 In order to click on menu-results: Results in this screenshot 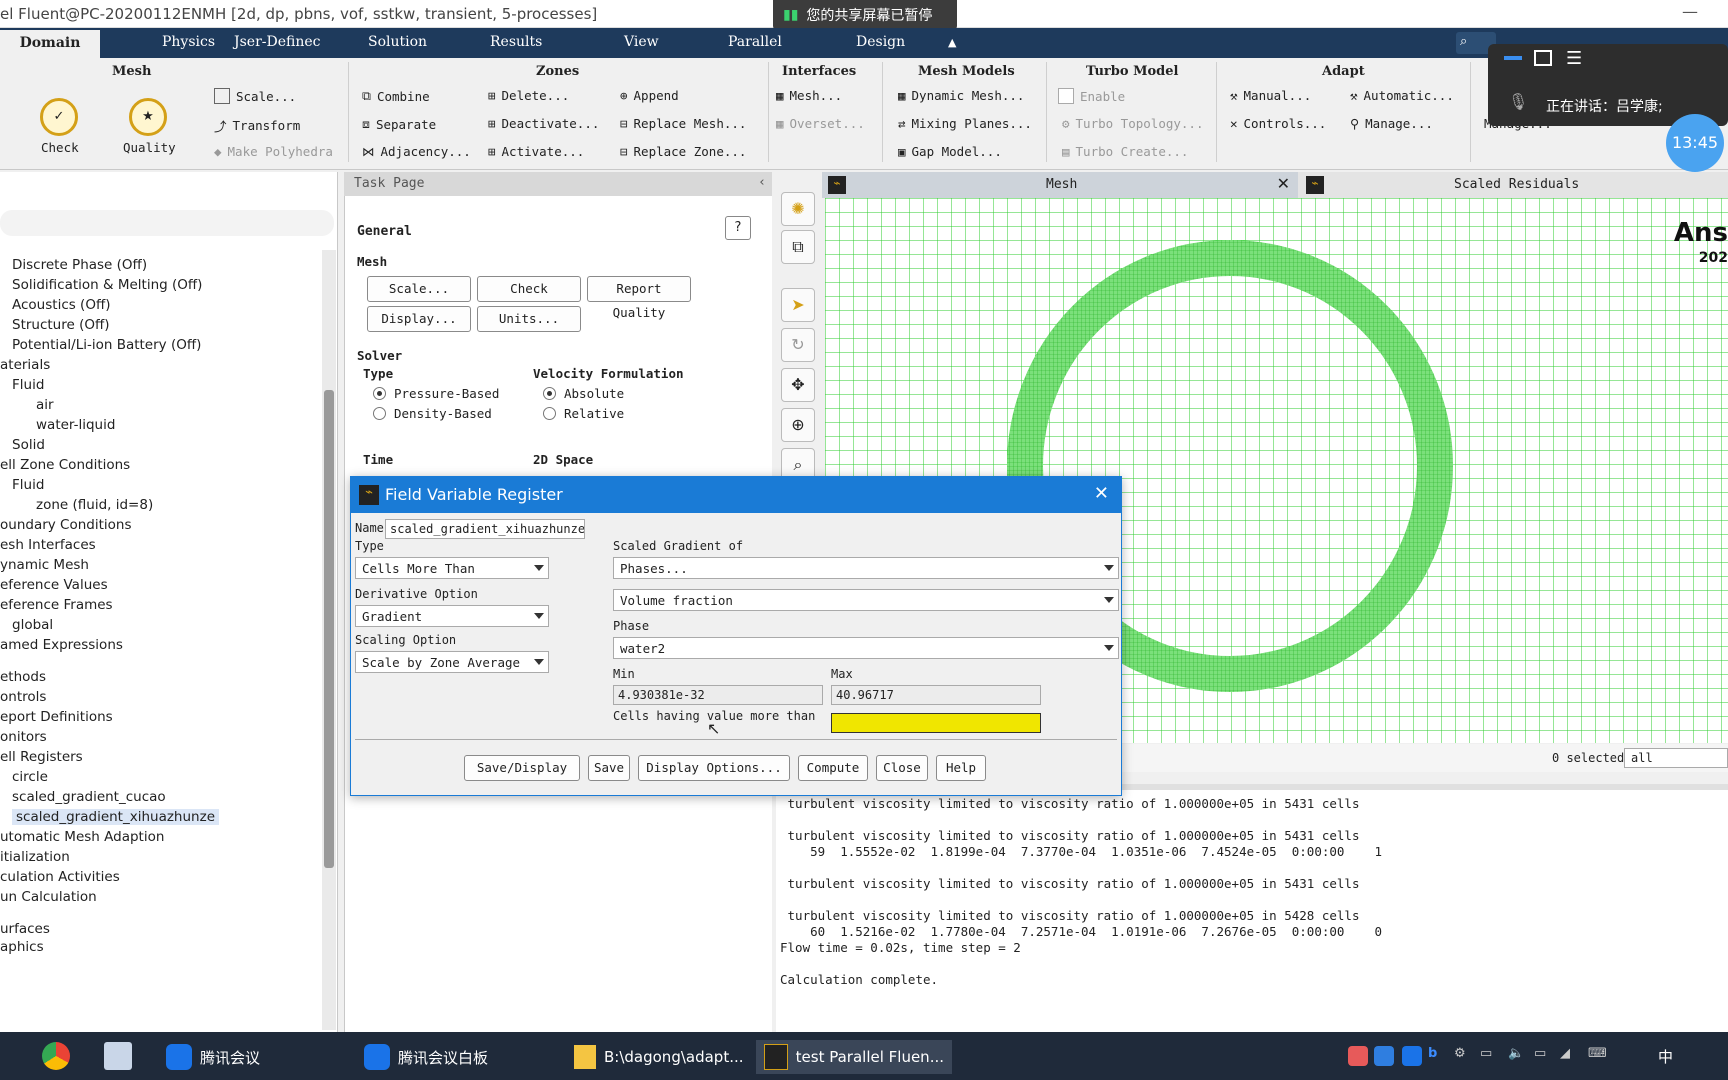, I will do `click(516, 42)`.